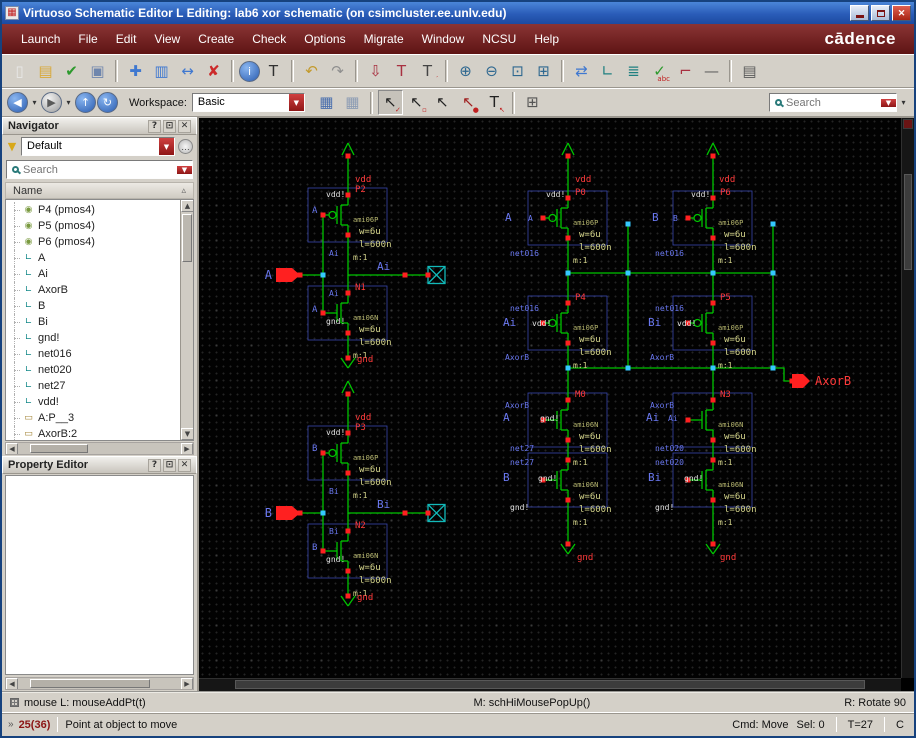 This screenshot has height=738, width=916. What do you see at coordinates (107, 102) in the screenshot?
I see `refresh-button: ↻` at bounding box center [107, 102].